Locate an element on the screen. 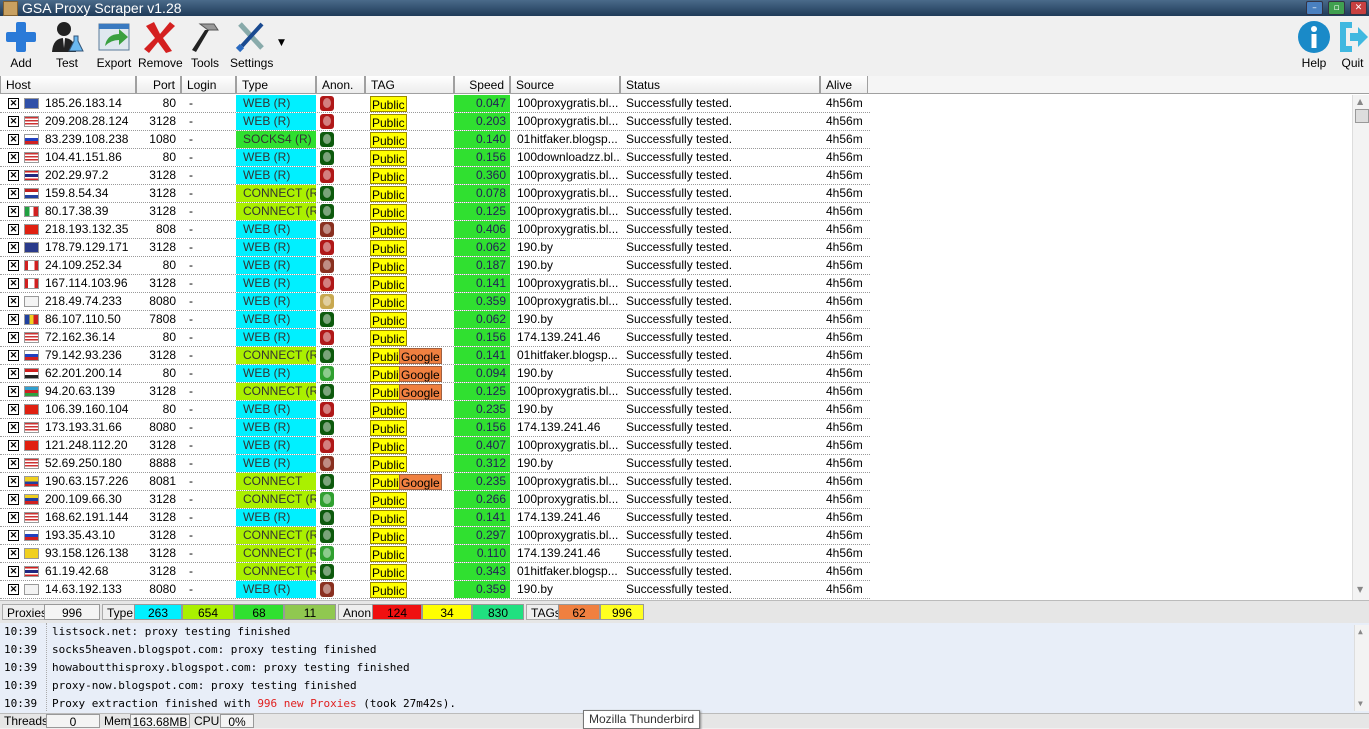 The height and width of the screenshot is (729, 1369). speed-cell: 0.125 is located at coordinates (482, 391).